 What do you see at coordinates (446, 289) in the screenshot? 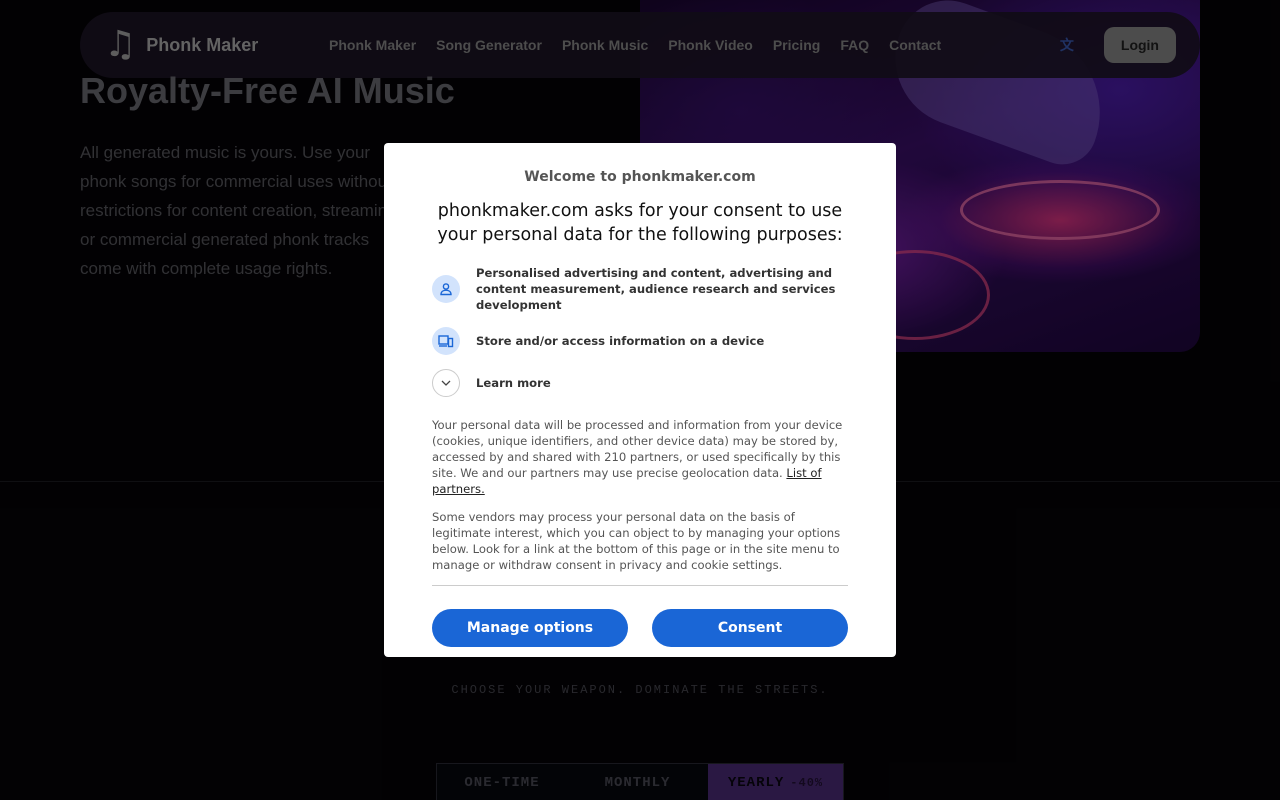
I see `person-icon` at bounding box center [446, 289].